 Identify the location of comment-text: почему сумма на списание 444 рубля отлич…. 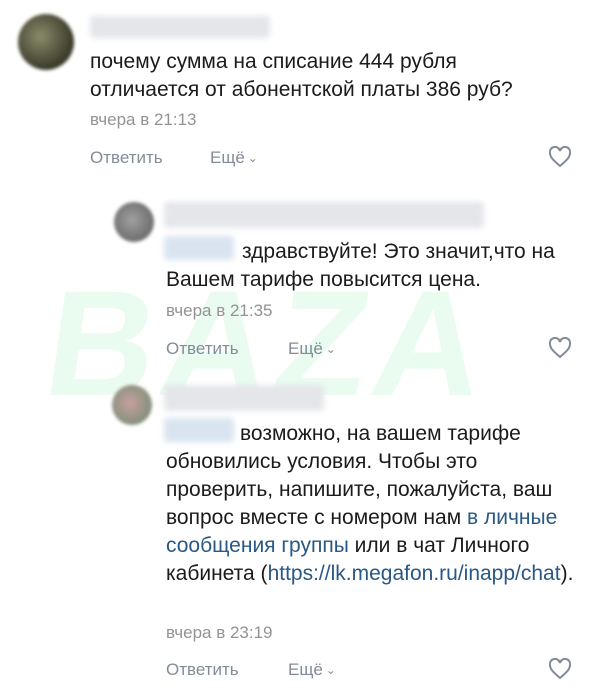
(301, 75).